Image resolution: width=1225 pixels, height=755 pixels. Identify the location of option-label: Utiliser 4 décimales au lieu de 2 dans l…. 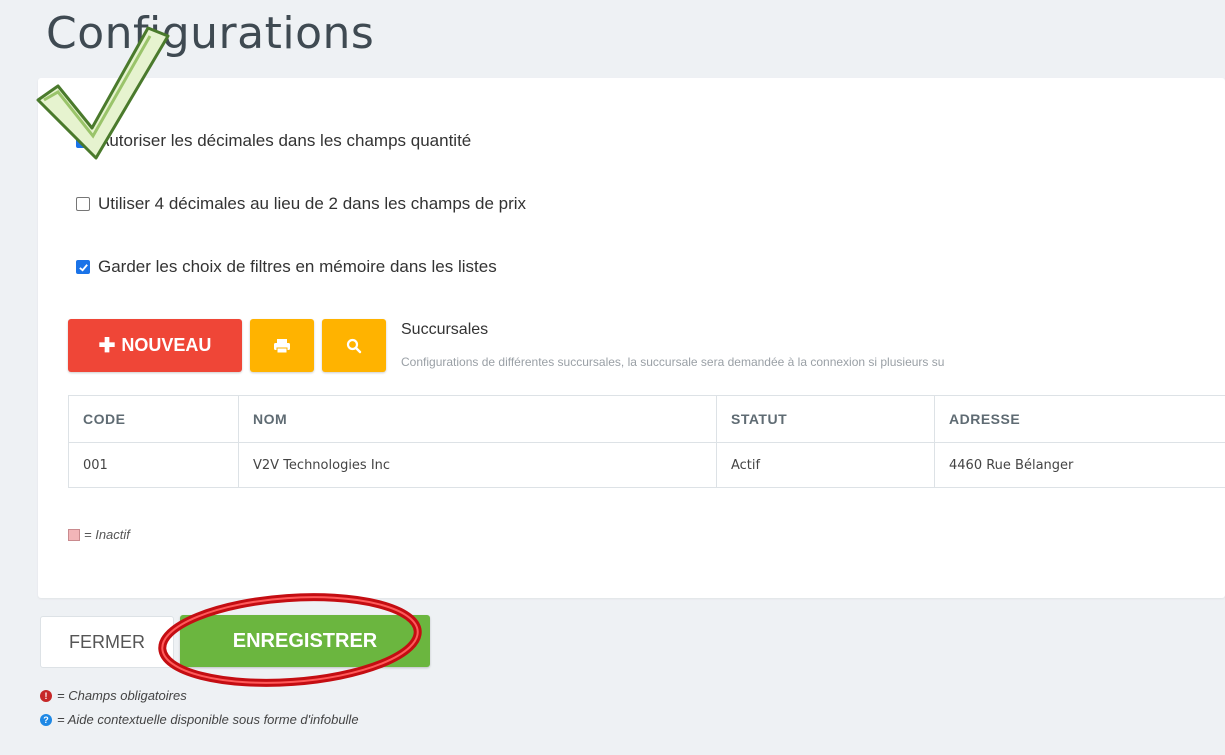
(312, 203).